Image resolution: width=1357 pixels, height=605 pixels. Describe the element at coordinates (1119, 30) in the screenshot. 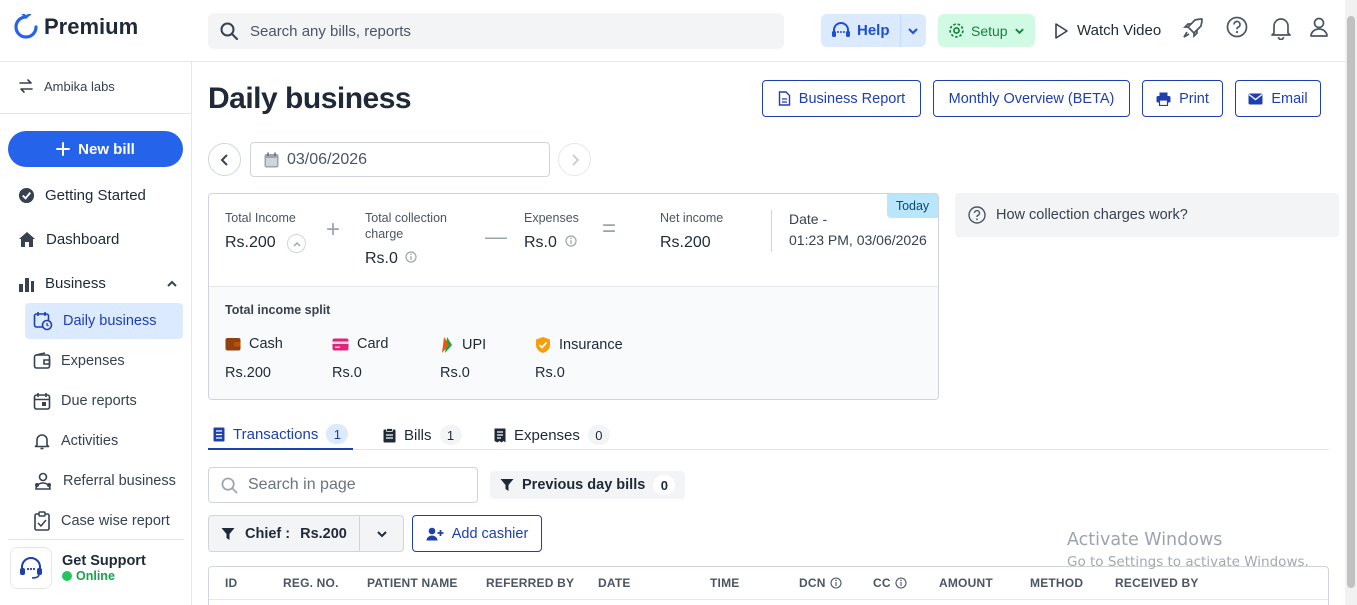

I see `watch-video-label: Watch Video` at that location.